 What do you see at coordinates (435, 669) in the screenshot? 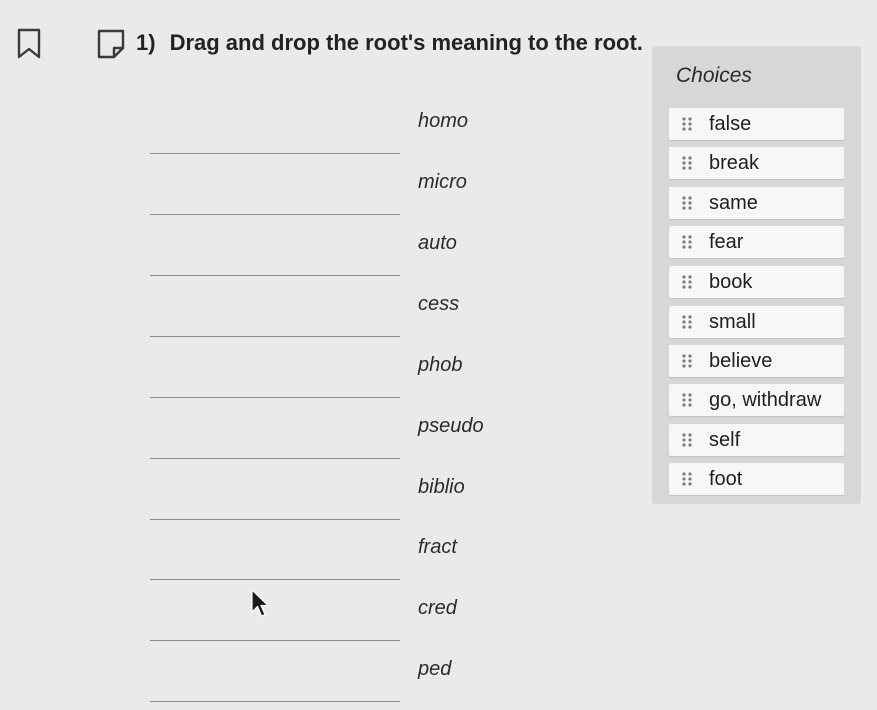
I see `root-label: ped` at bounding box center [435, 669].